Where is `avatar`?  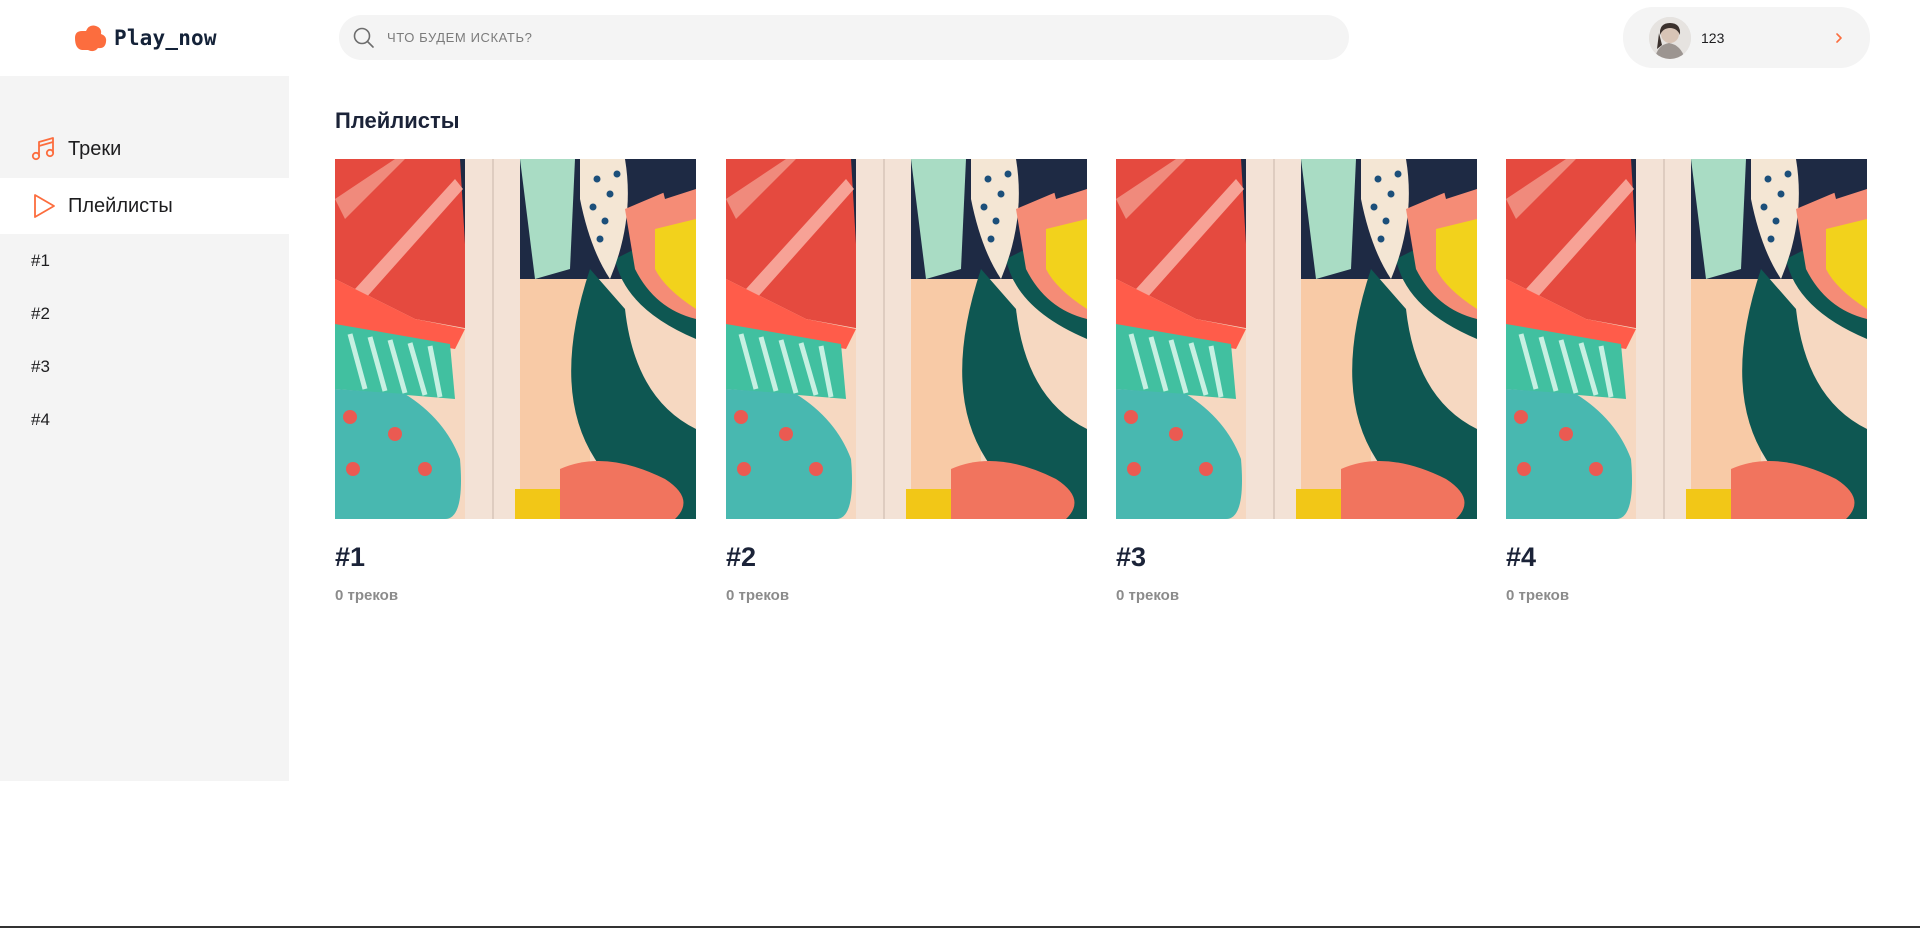
avatar is located at coordinates (1670, 37).